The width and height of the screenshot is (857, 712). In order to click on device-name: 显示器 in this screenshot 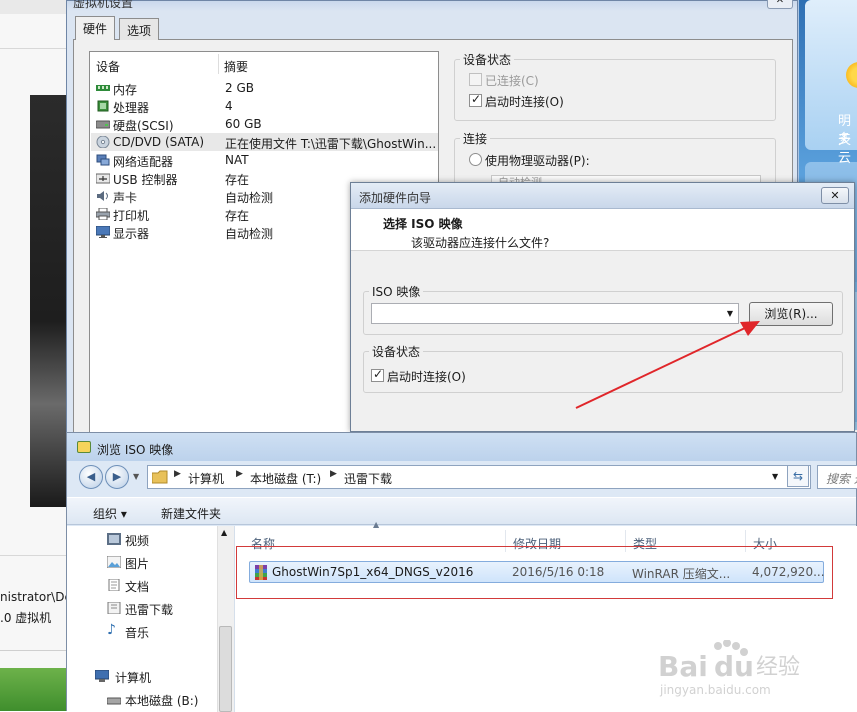, I will do `click(131, 234)`.